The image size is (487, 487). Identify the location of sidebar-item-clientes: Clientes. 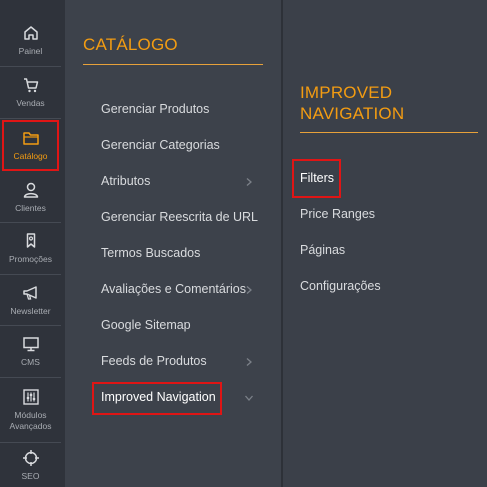
(30, 197).